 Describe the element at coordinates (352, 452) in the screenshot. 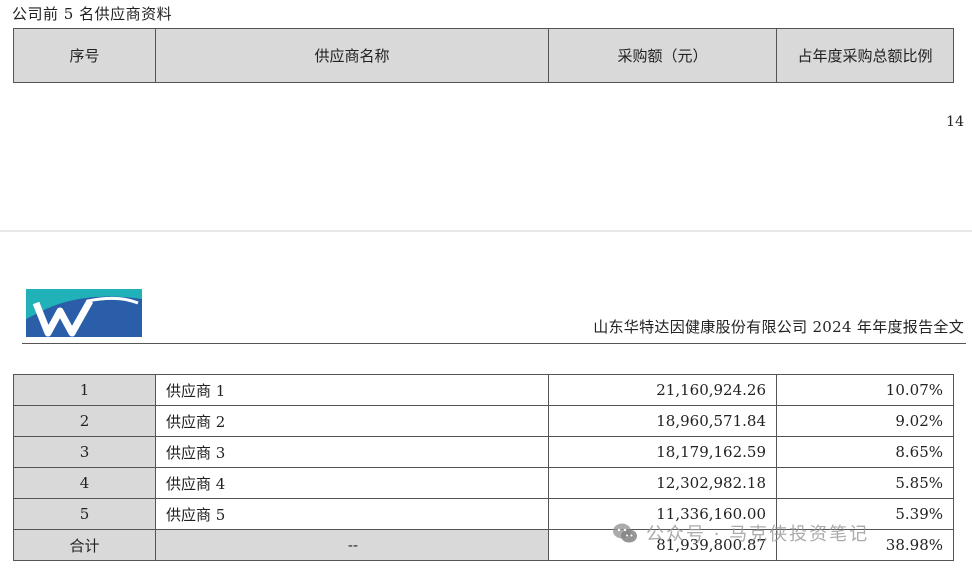

I see `cell-supplier-name: 供应商 3` at that location.